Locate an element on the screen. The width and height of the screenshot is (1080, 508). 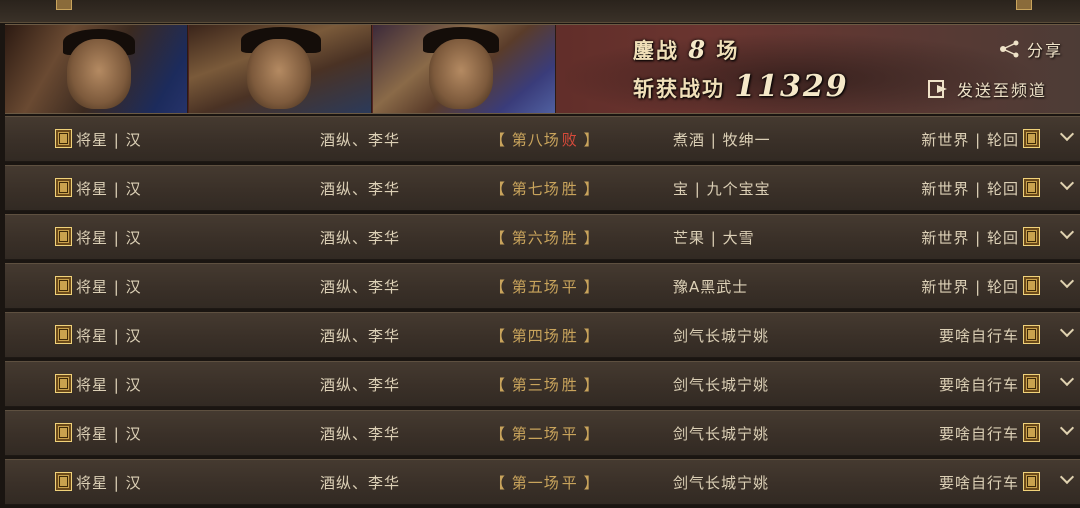
round-label: 第一场 is located at coordinates (535, 483).